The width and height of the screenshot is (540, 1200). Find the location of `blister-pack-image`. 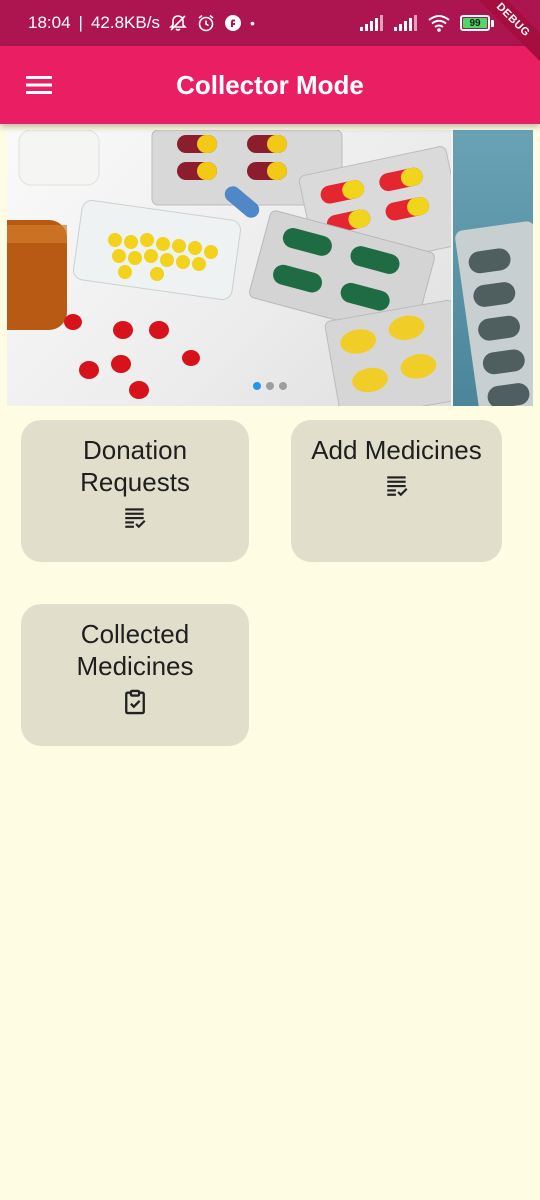

blister-pack-image is located at coordinates (494, 313).